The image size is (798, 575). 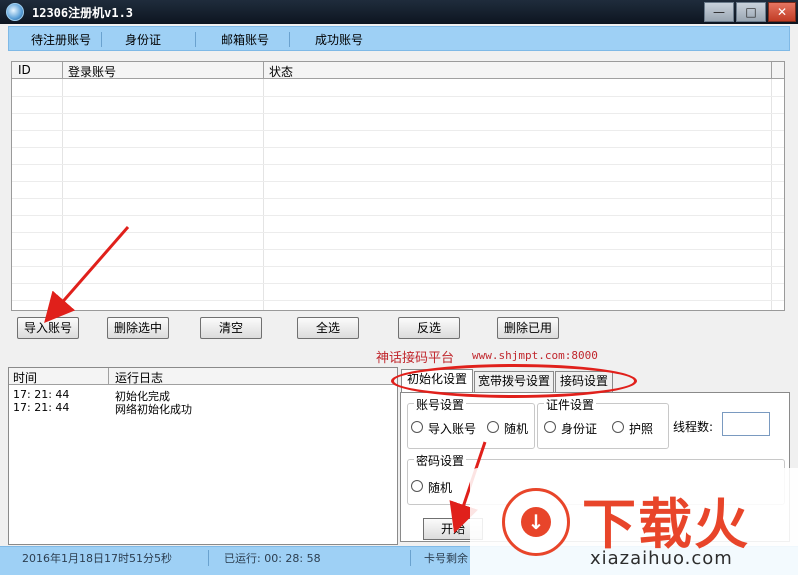 I want to click on thread-count-label: 线程数:, so click(x=693, y=427).